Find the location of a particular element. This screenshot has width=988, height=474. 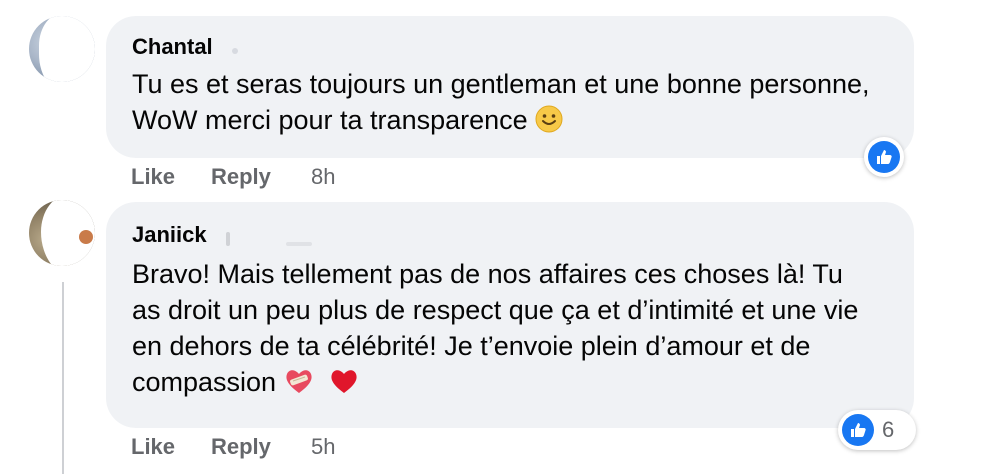

comment-author: Janiick is located at coordinates (169, 235).